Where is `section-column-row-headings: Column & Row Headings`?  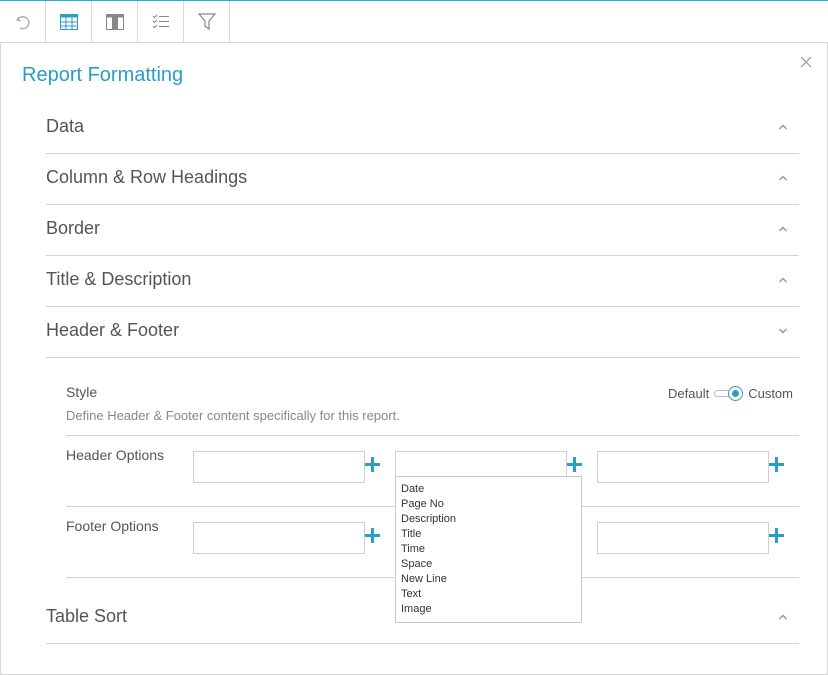 section-column-row-headings: Column & Row Headings is located at coordinates (422, 179).